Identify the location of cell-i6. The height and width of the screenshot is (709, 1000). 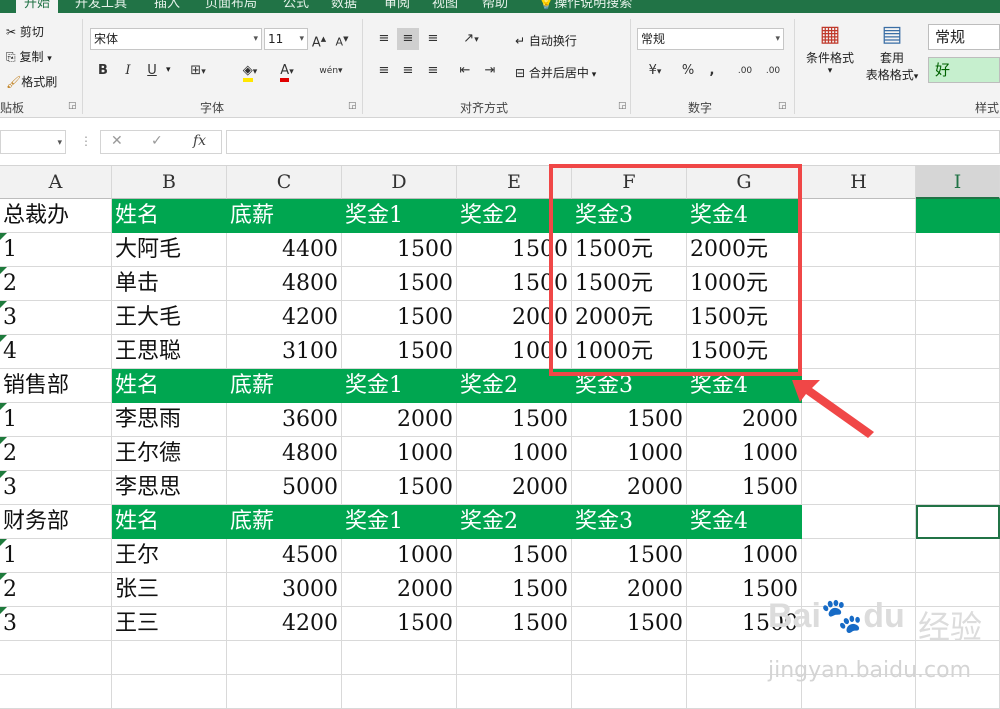
(958, 386).